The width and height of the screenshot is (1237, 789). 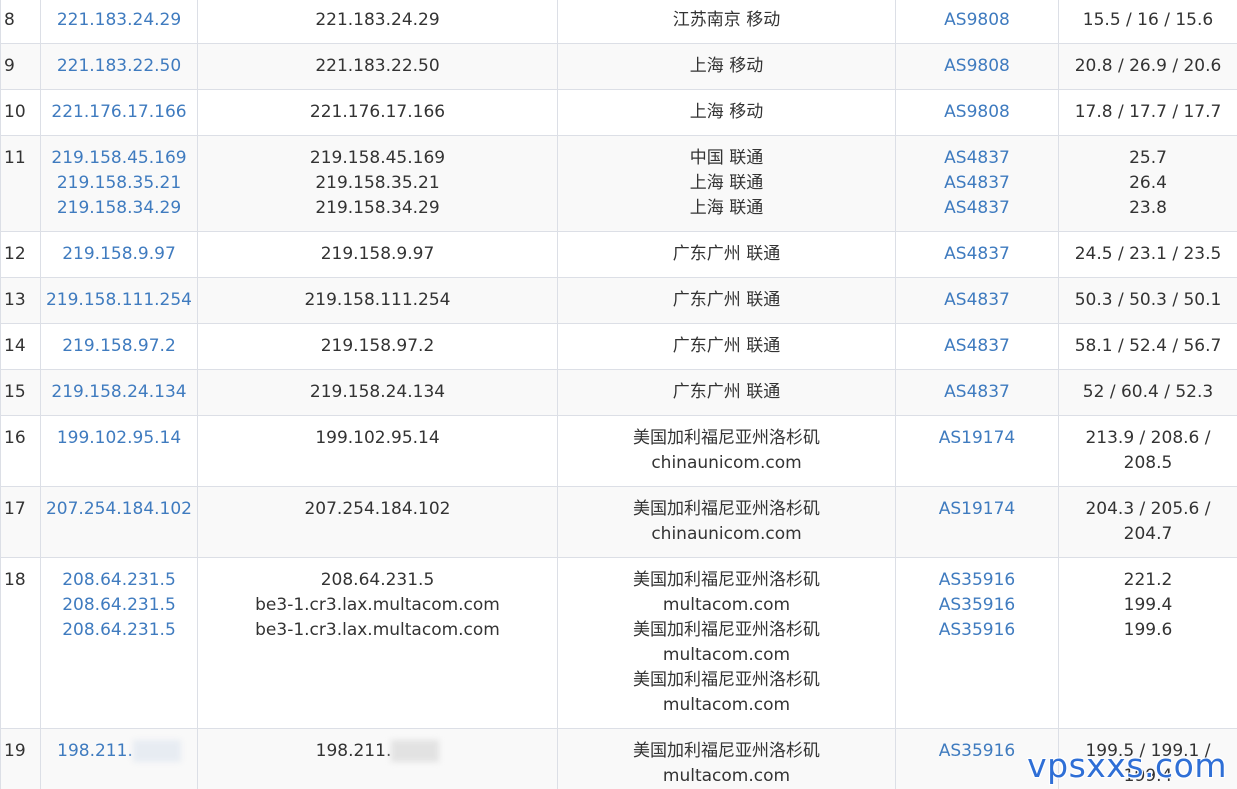 I want to click on hop-number: 13, so click(x=20, y=300).